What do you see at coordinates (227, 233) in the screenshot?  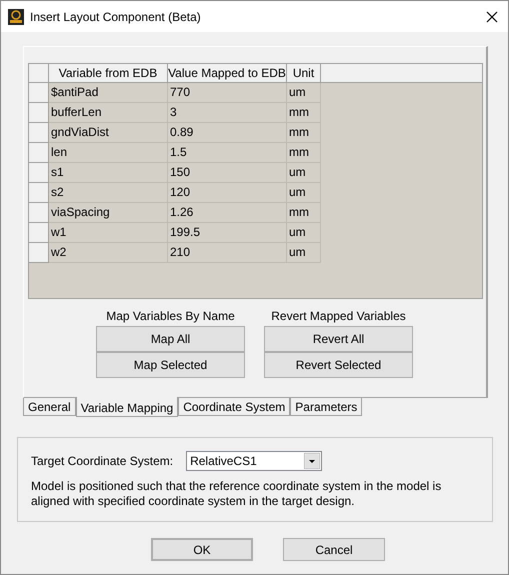 I see `table-cell: 199.5` at bounding box center [227, 233].